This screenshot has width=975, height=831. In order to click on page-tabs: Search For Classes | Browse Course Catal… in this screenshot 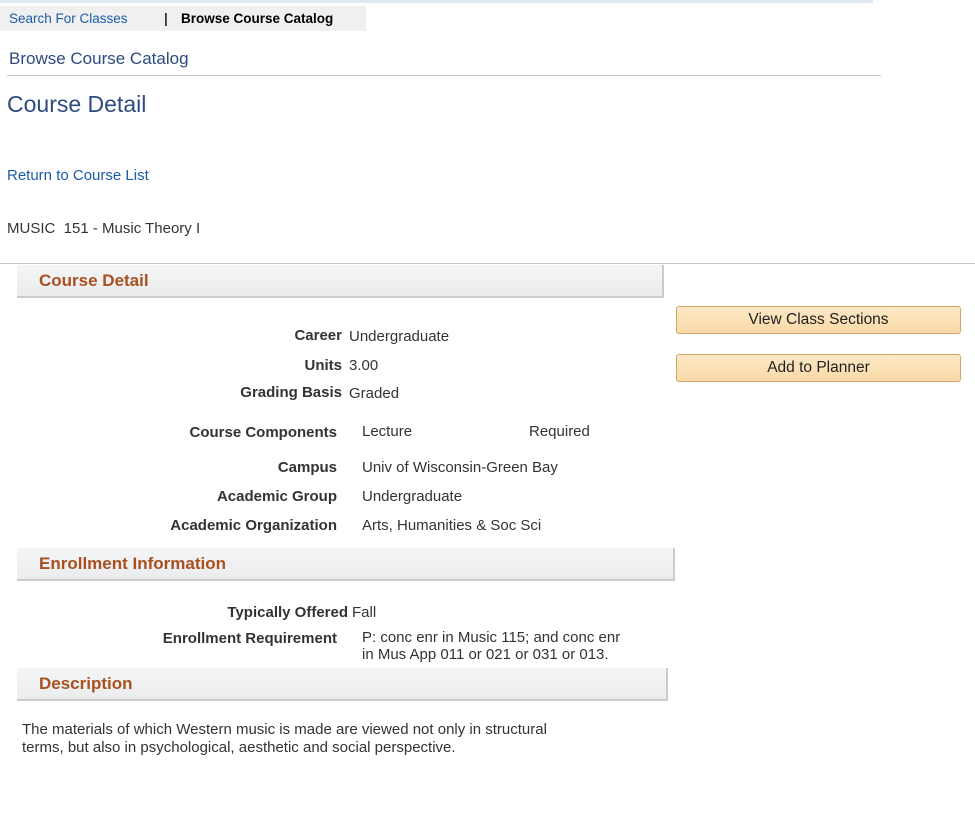, I will do `click(183, 18)`.